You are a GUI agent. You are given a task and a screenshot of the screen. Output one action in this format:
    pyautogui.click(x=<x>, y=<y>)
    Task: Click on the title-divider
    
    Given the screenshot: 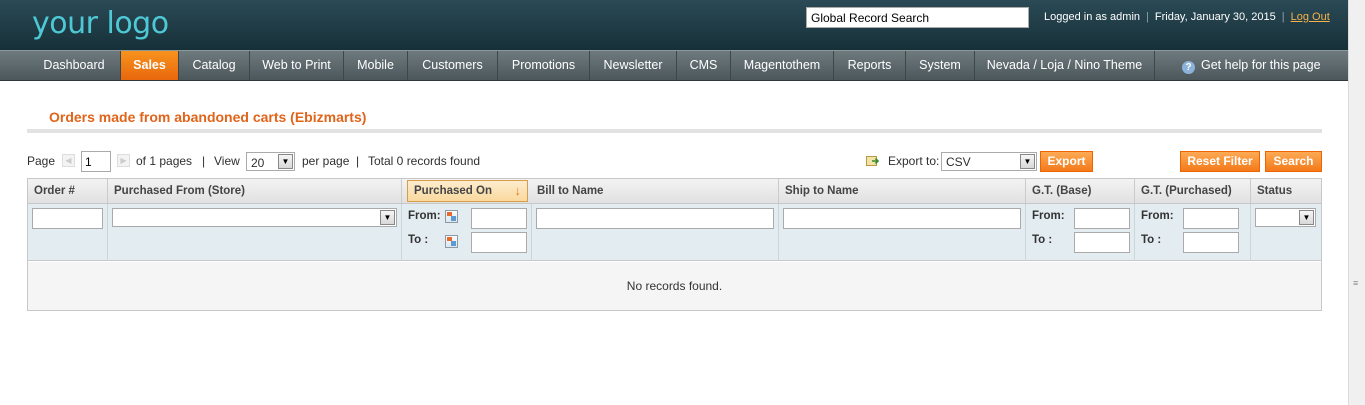 What is the action you would take?
    pyautogui.click(x=674, y=131)
    